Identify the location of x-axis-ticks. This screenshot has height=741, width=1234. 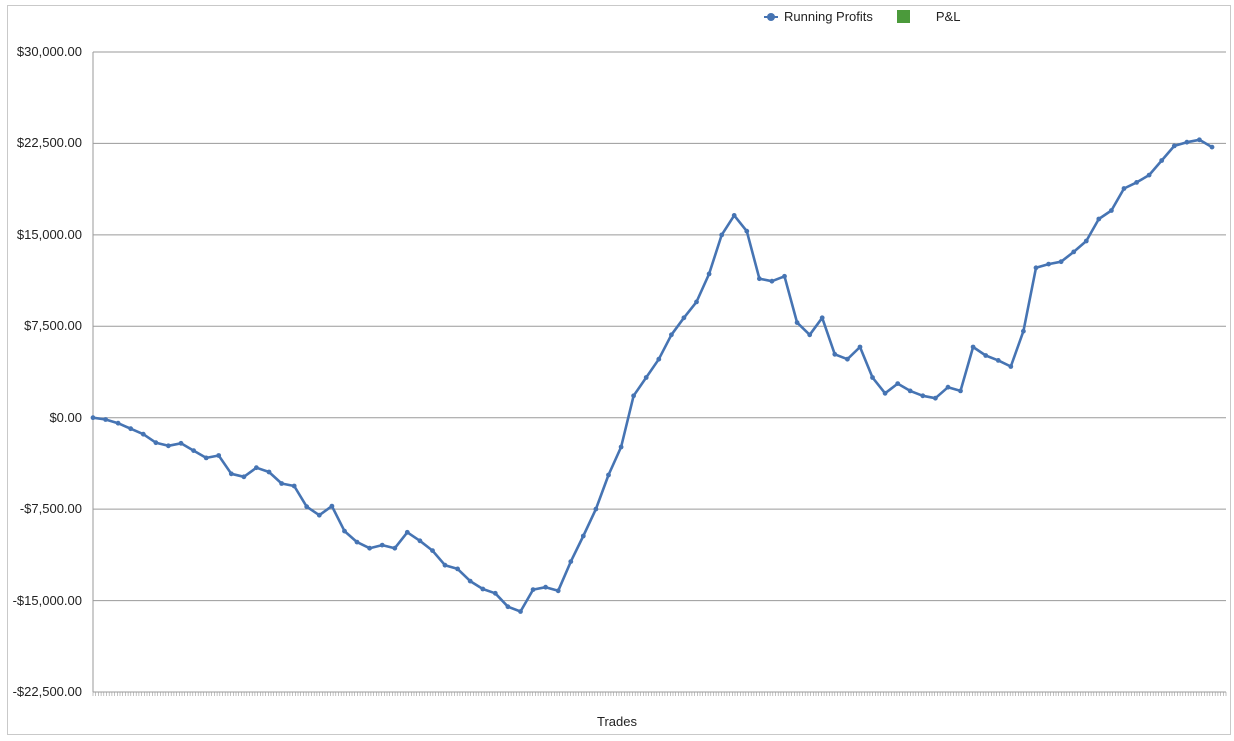
(659, 694).